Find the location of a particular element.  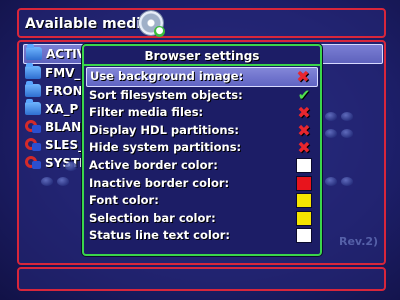

setting-label: Font color: is located at coordinates (124, 200).